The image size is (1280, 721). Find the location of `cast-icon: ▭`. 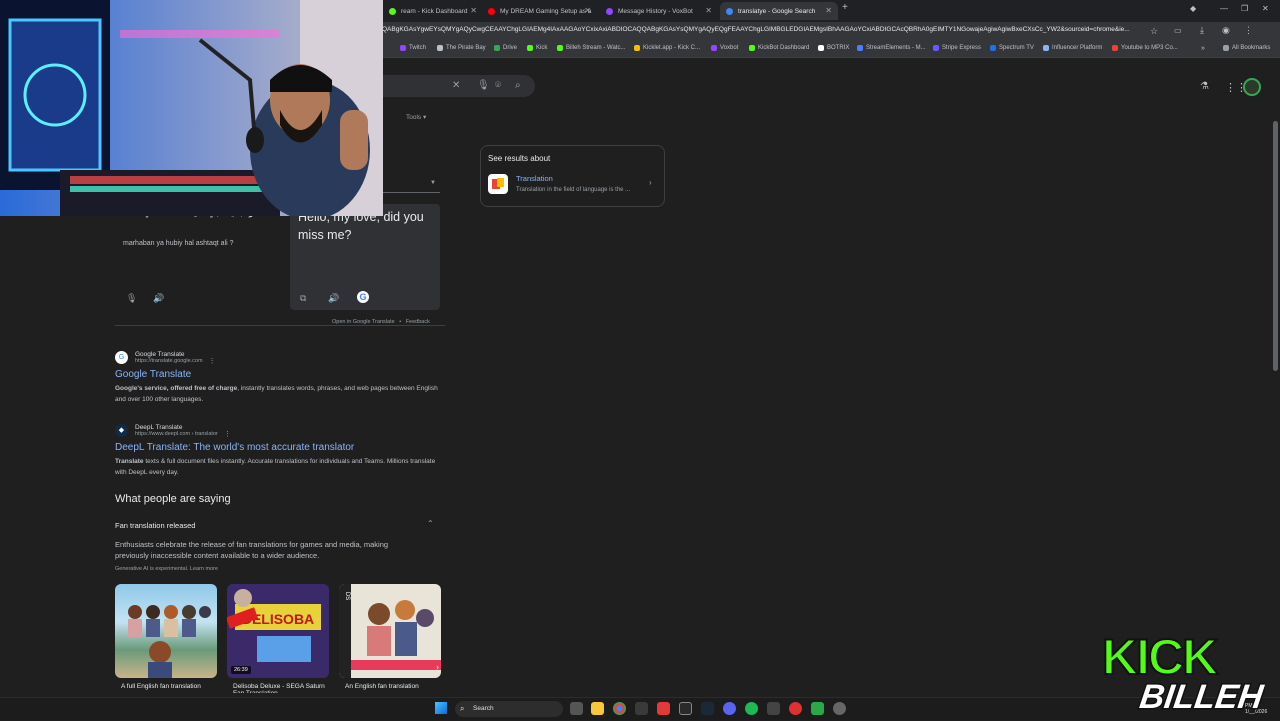

cast-icon: ▭ is located at coordinates (1178, 30).